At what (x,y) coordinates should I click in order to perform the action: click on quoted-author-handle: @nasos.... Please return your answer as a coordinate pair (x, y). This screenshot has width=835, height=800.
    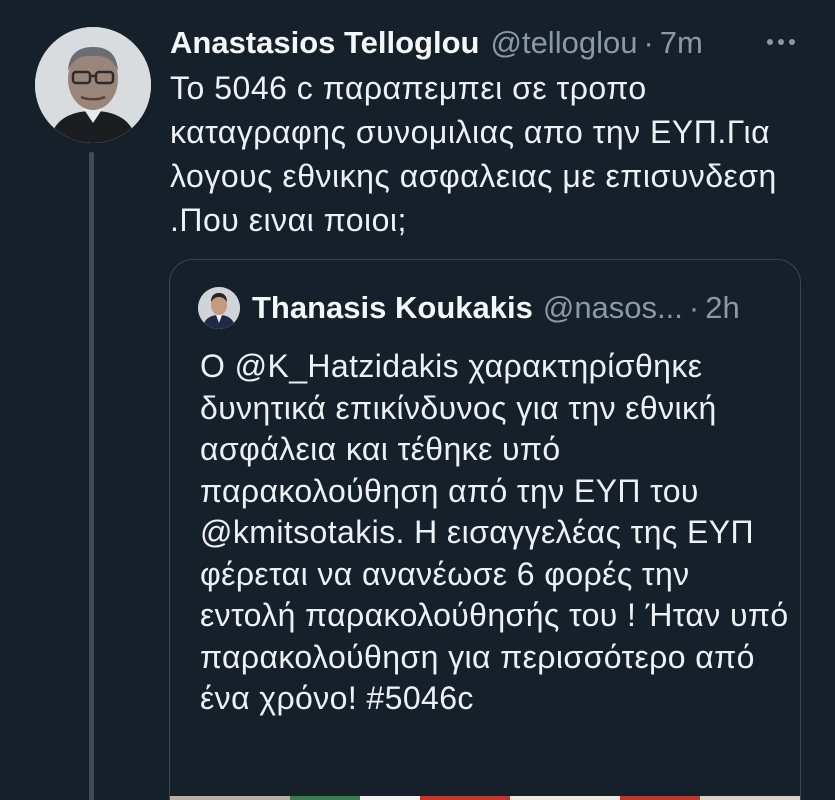
    Looking at the image, I should click on (613, 308).